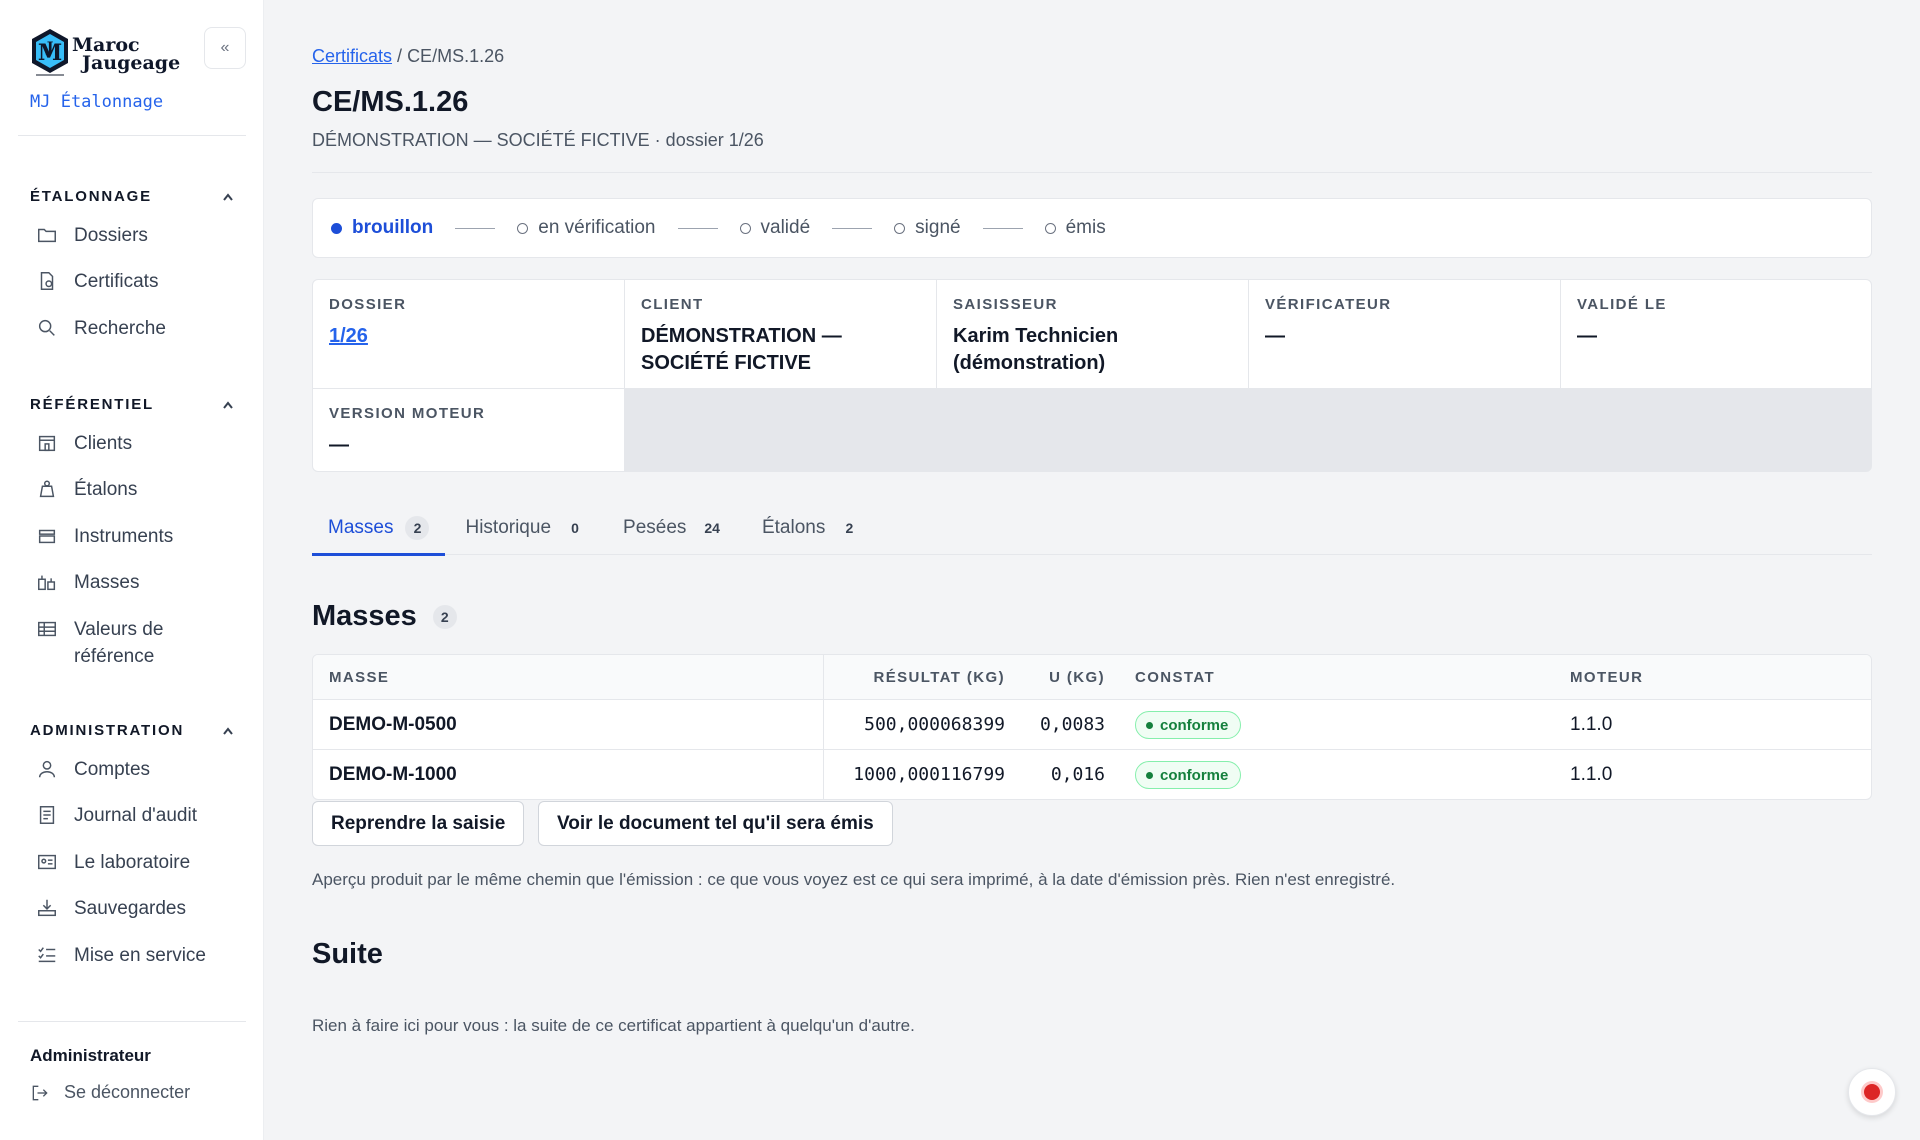 This screenshot has width=1920, height=1140. What do you see at coordinates (379, 528) in the screenshot?
I see `tab-masses: Masses 2` at bounding box center [379, 528].